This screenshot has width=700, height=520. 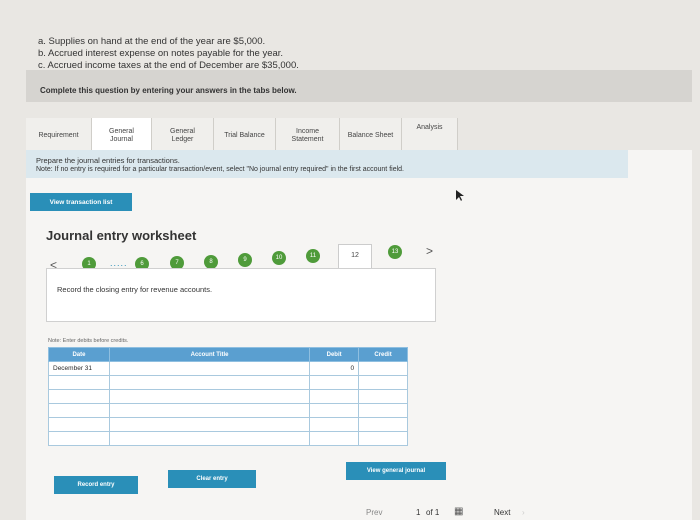 I want to click on header-credit: Credit, so click(x=383, y=354).